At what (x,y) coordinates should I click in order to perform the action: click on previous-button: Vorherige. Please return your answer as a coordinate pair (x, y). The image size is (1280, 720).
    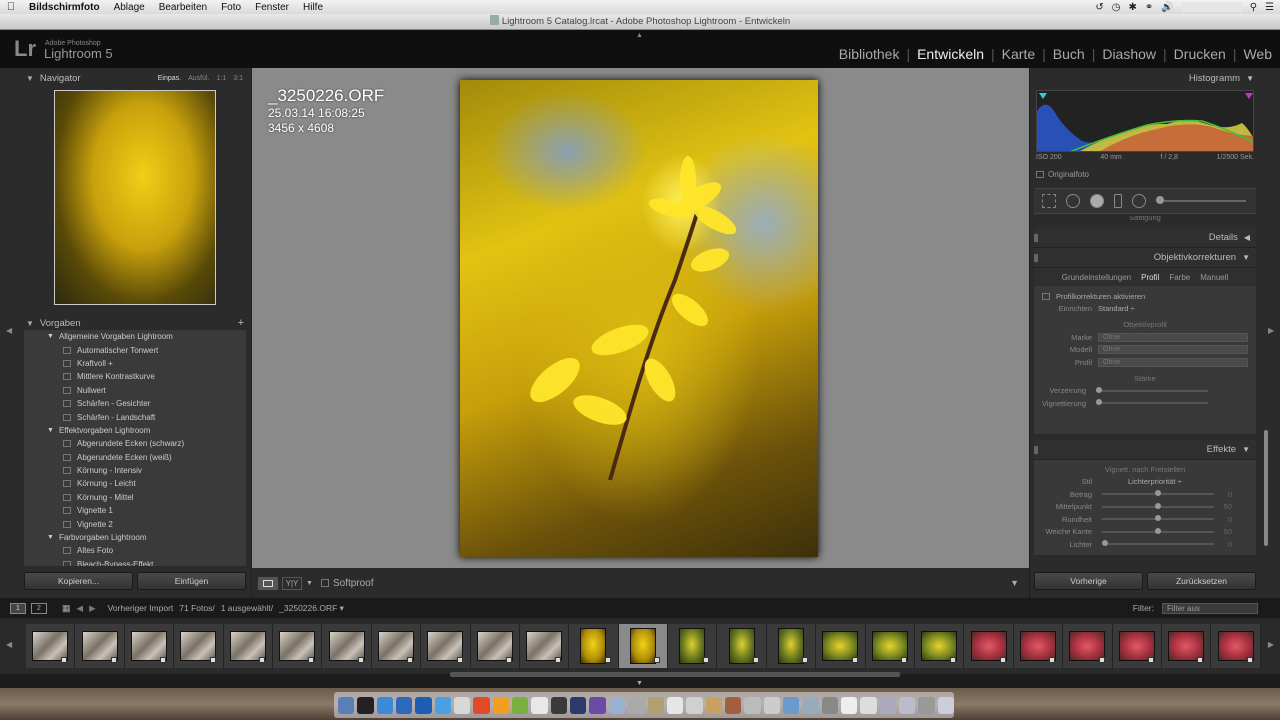
    Looking at the image, I should click on (1088, 581).